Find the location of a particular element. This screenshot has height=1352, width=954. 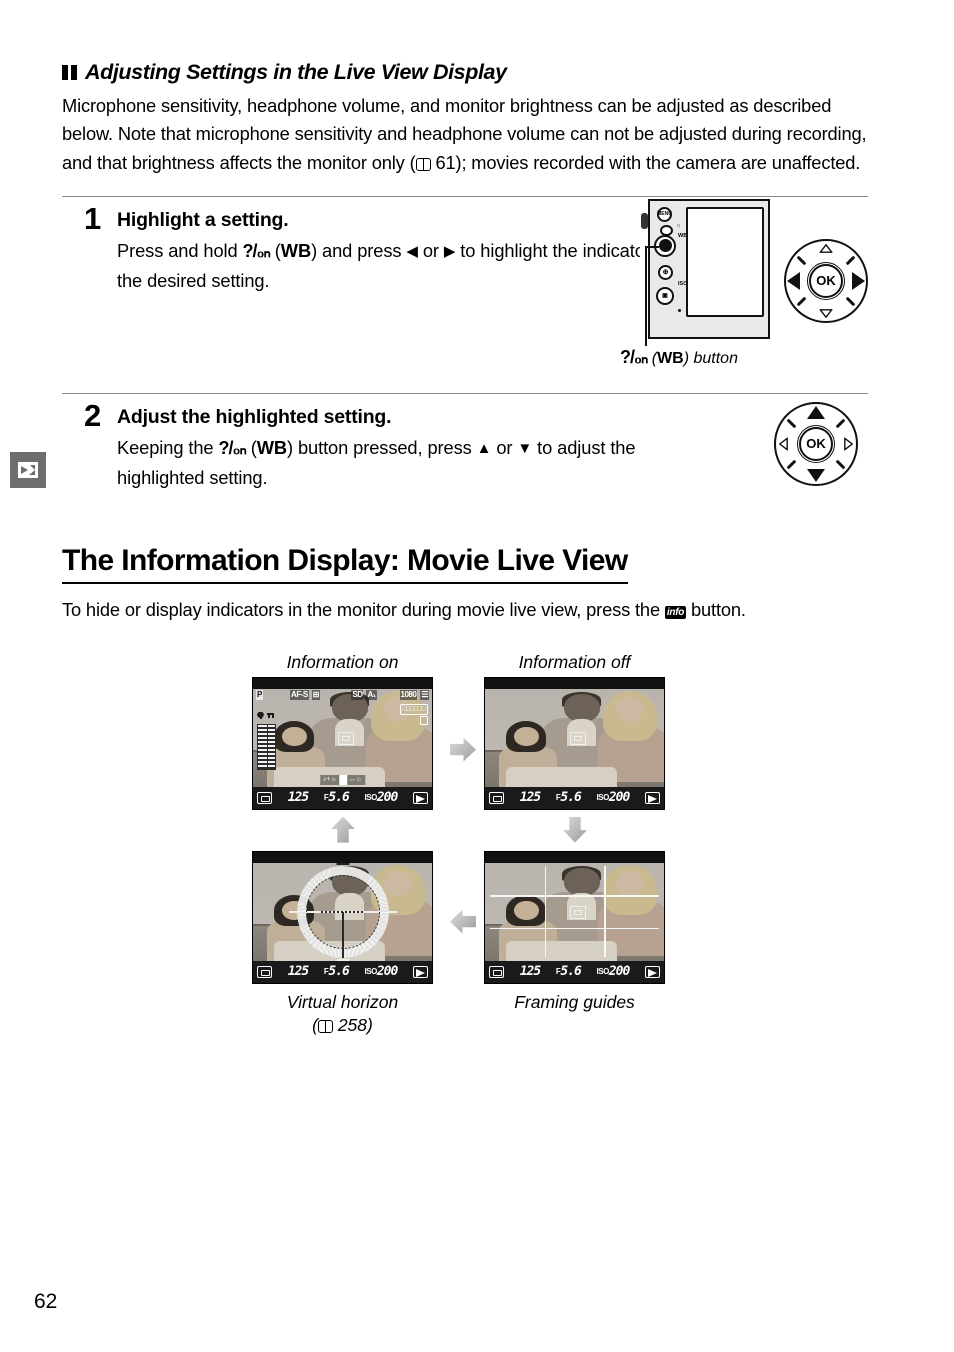

camera-wb-label: WB is located at coordinates (683, 235).